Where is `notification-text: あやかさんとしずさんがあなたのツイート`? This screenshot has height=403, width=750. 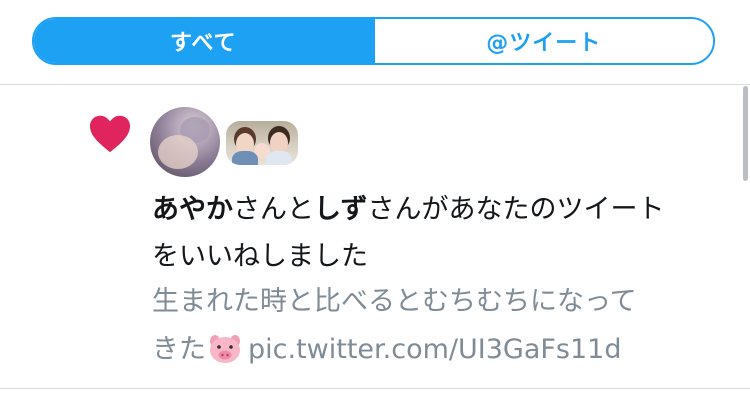 notification-text: あやかさんとしずさんがあなたのツイート is located at coordinates (408, 209).